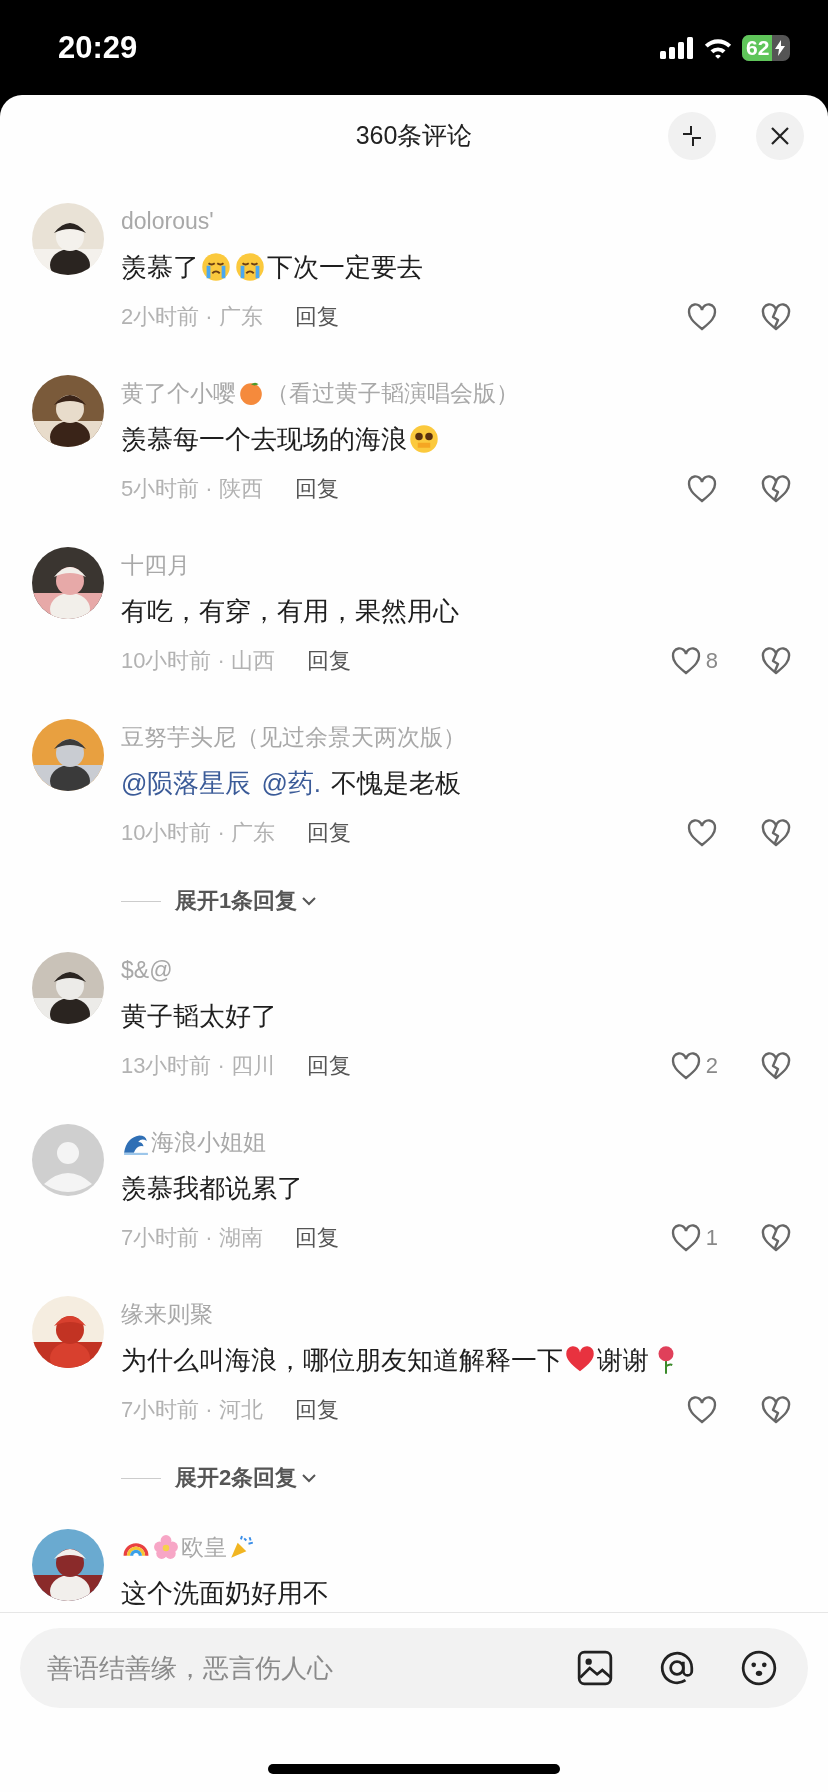  What do you see at coordinates (186, 783) in the screenshot?
I see `mention-link: @陨落星辰` at bounding box center [186, 783].